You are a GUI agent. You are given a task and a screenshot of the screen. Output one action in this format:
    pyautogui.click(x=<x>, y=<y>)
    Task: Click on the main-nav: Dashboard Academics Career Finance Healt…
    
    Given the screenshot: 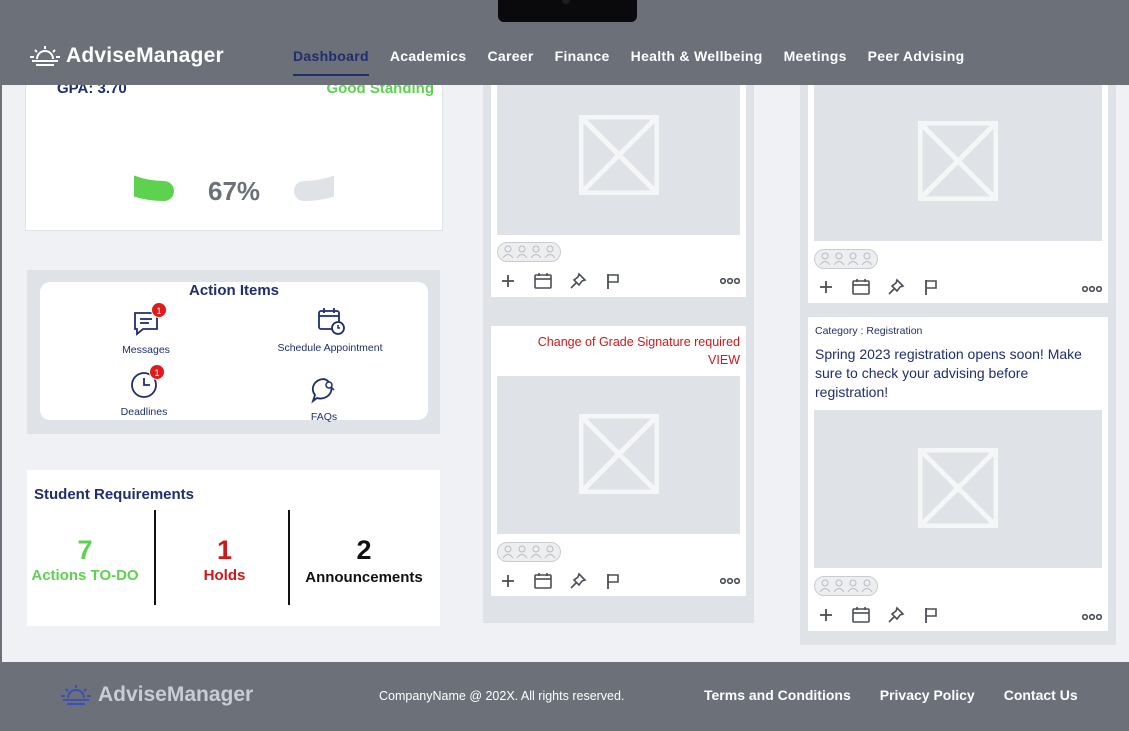 What is the action you would take?
    pyautogui.click(x=639, y=62)
    